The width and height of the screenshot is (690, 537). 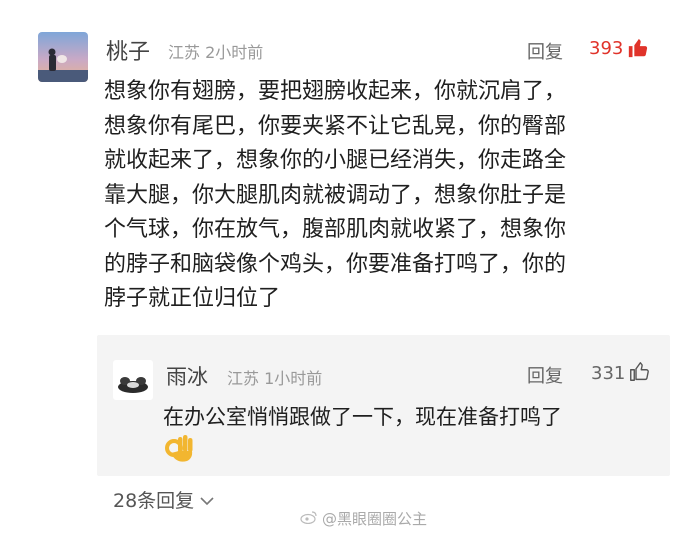 What do you see at coordinates (545, 51) in the screenshot?
I see `reply-button: 回复` at bounding box center [545, 51].